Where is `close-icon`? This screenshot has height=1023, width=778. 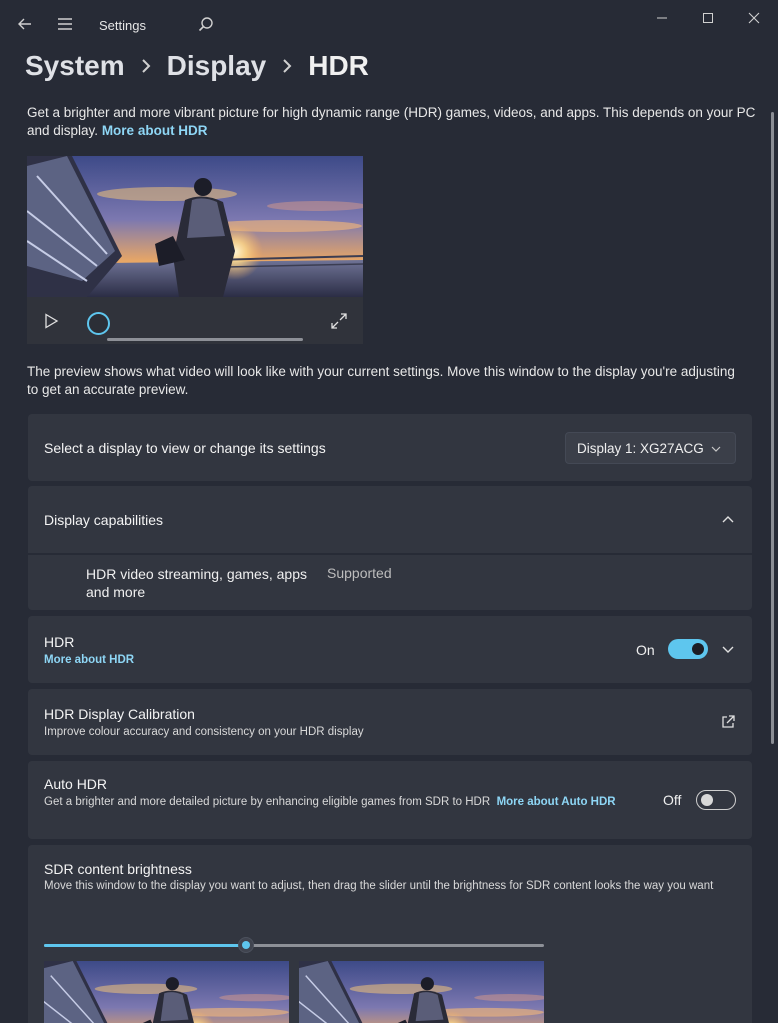
close-icon is located at coordinates (754, 18).